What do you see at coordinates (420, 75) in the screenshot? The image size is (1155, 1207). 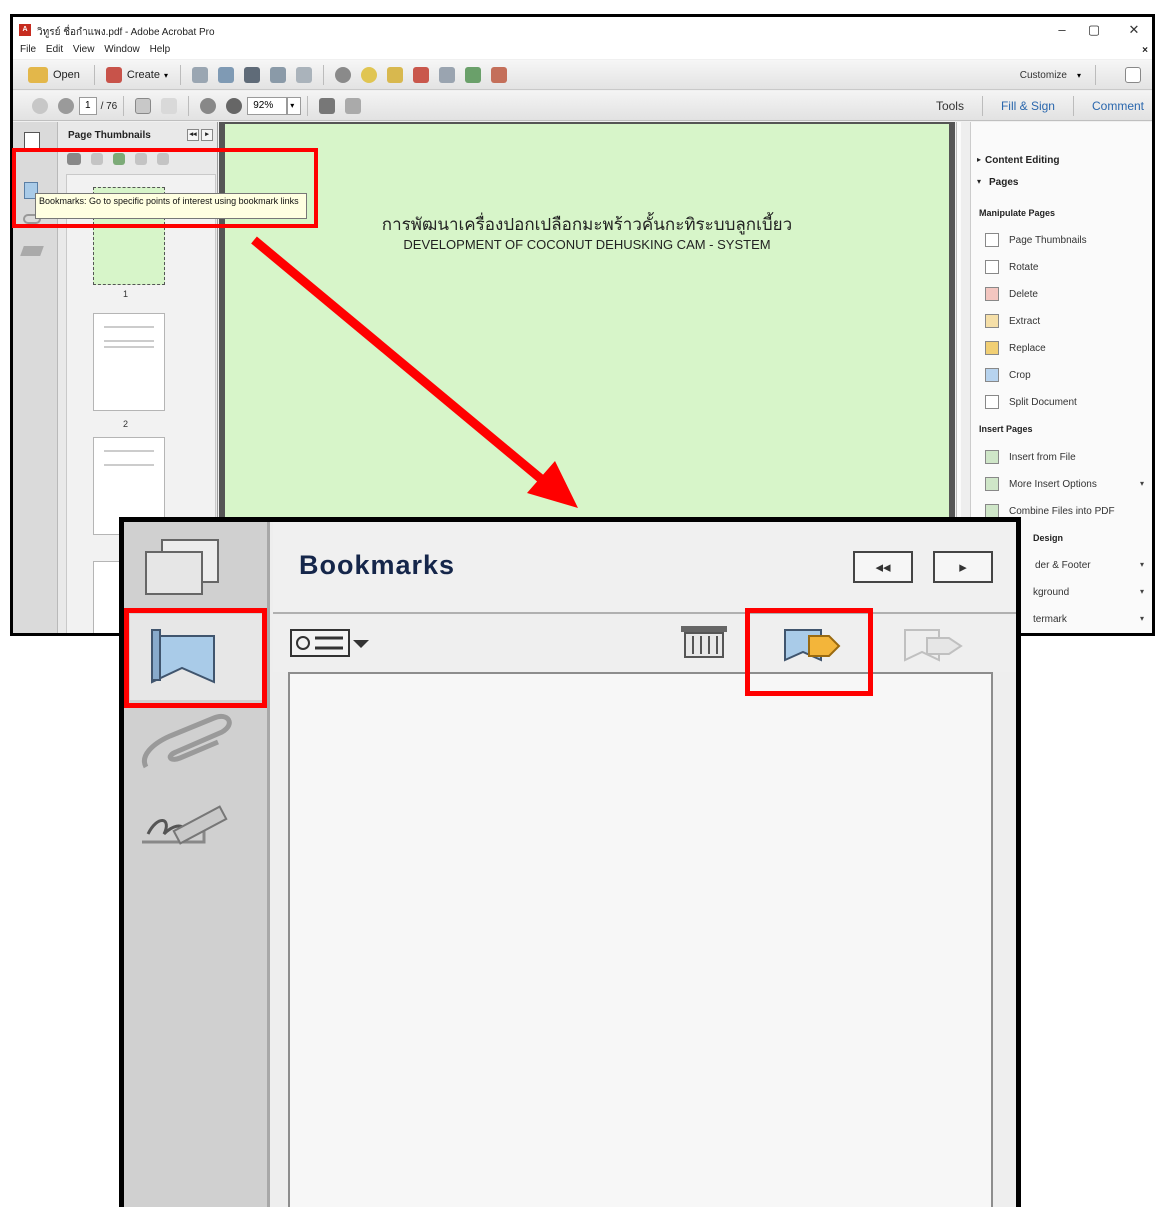 I see `delete-page-icon` at bounding box center [420, 75].